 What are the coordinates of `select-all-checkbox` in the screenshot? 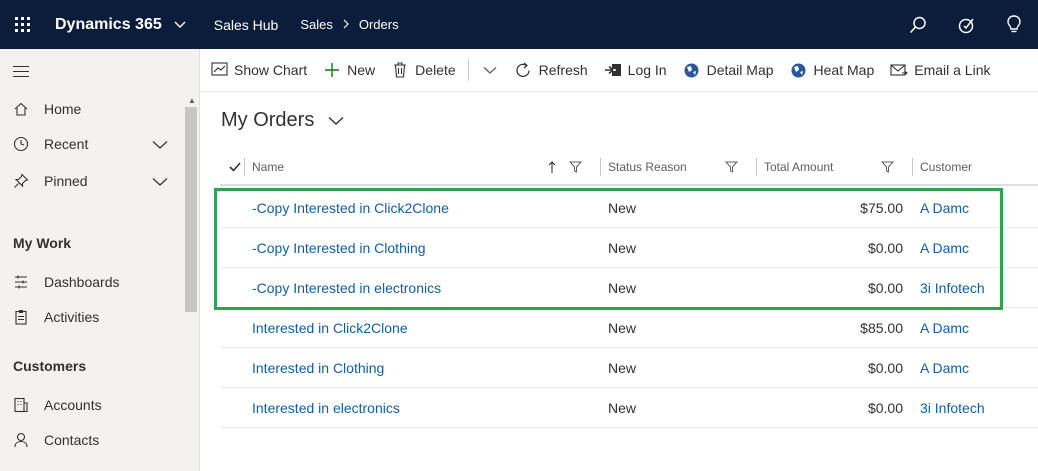 It's located at (235, 167).